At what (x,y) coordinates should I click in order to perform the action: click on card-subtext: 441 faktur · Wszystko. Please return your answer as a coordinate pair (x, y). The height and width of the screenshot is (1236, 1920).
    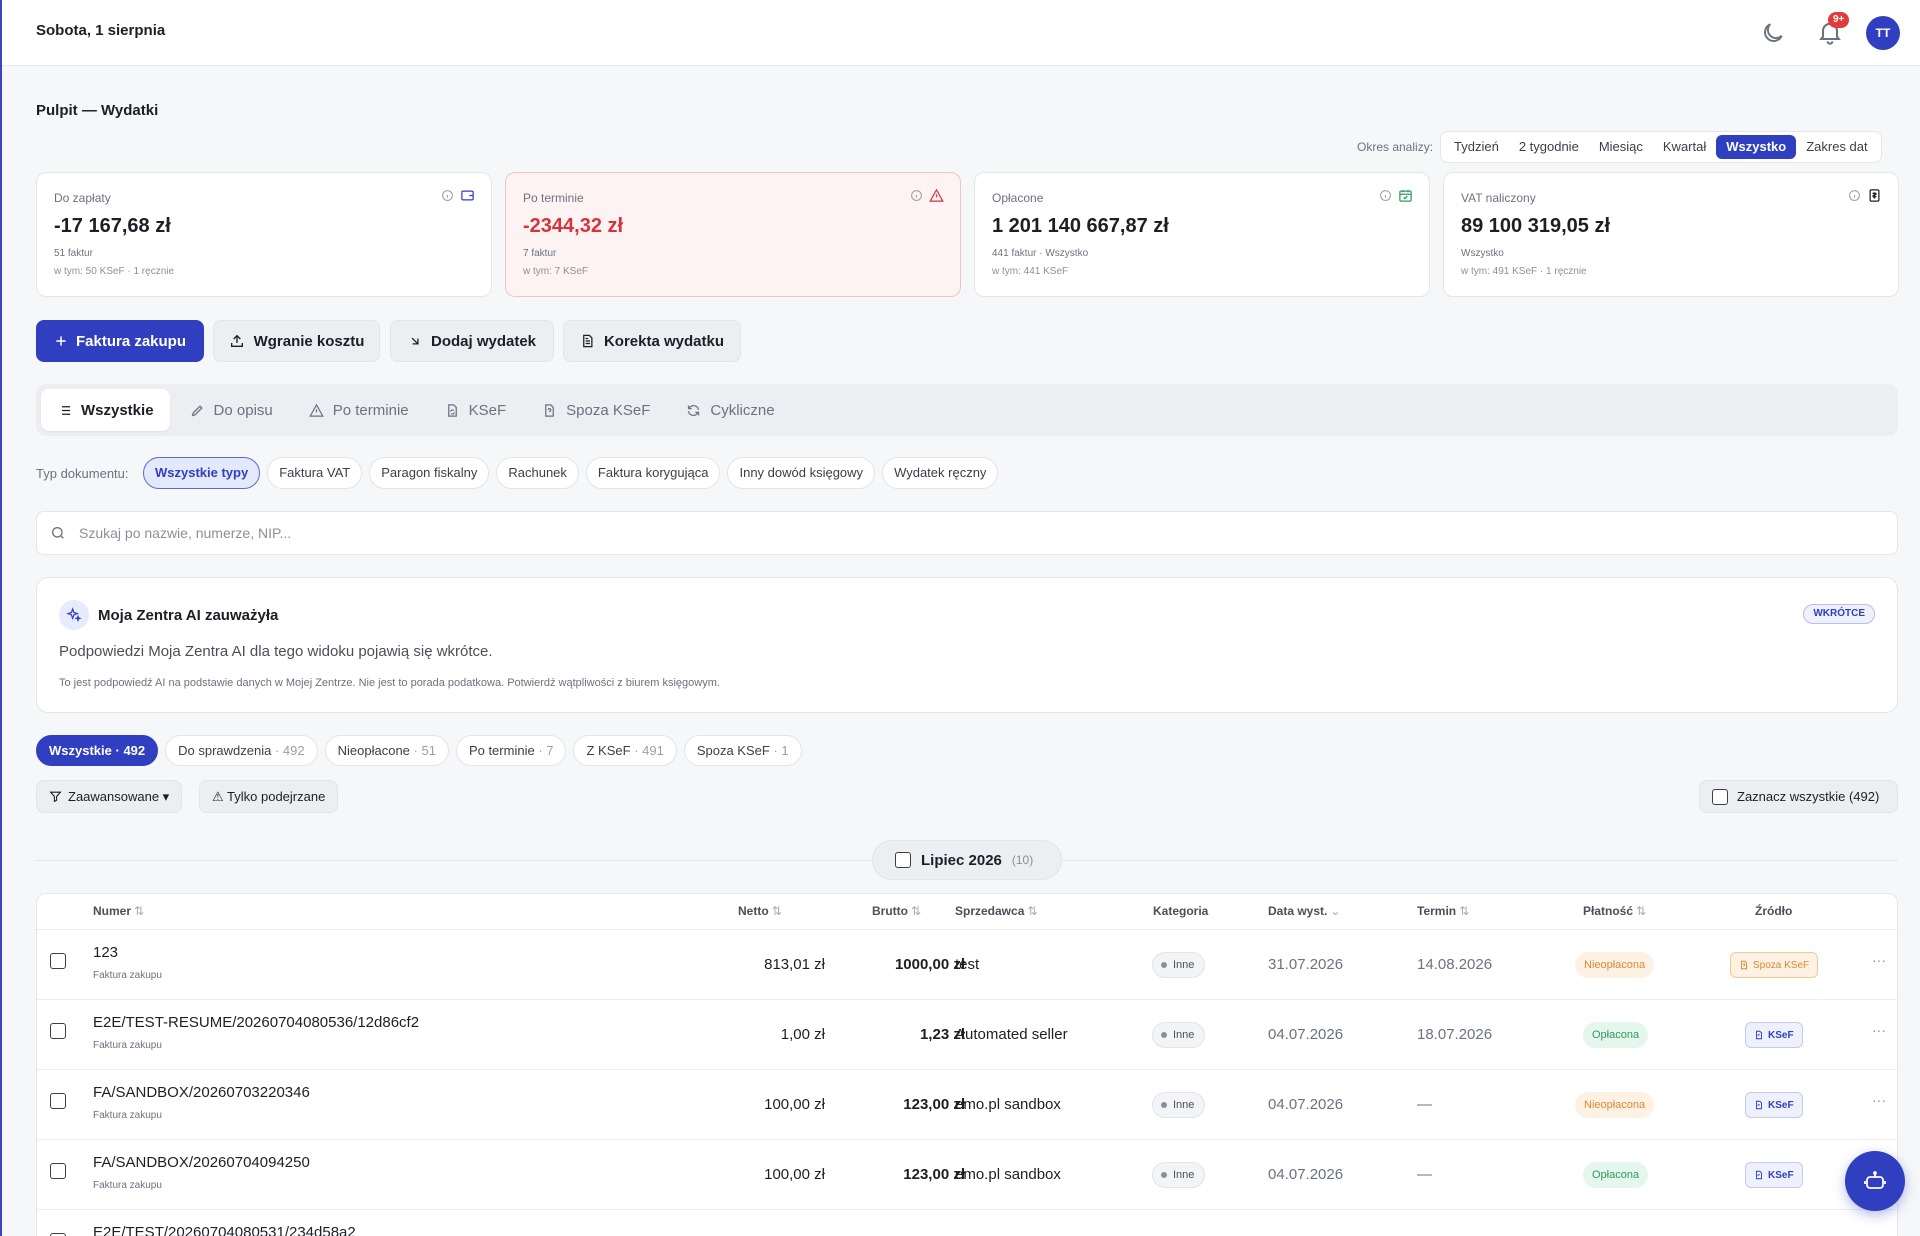
    Looking at the image, I should click on (1040, 253).